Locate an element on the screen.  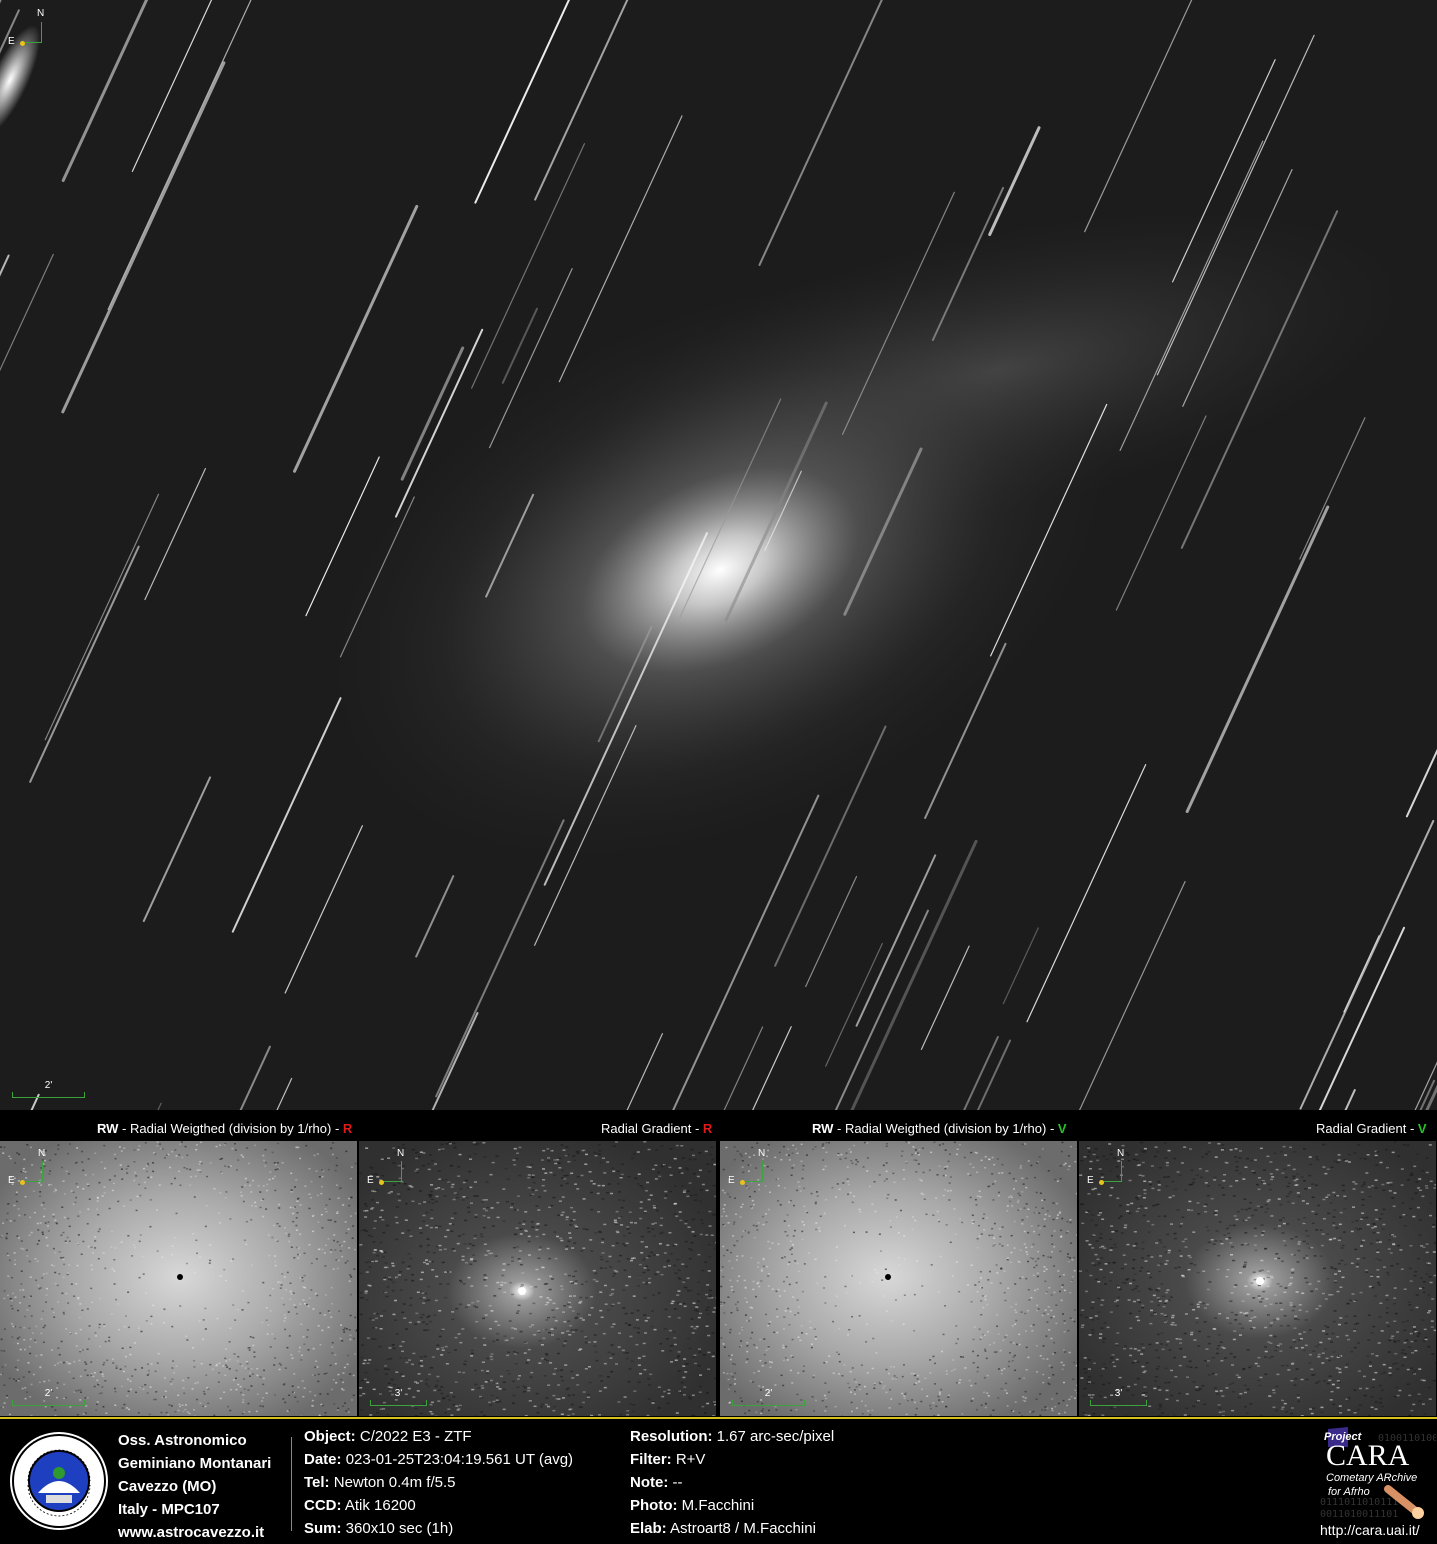
north-label: N is located at coordinates (40, 13).